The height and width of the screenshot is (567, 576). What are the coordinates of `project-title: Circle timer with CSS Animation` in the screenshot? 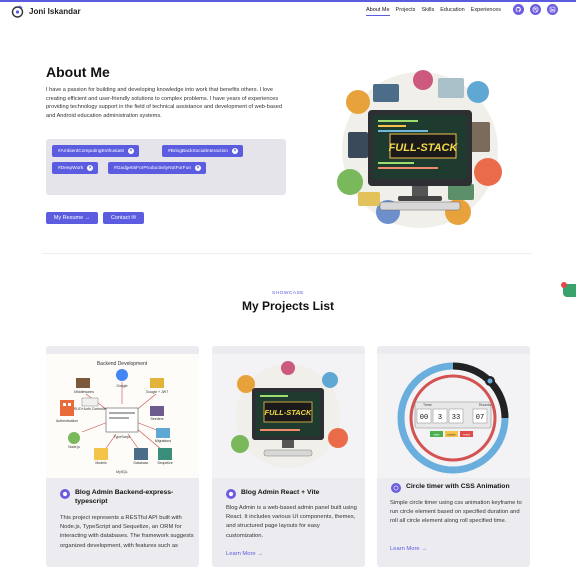 It's located at (459, 488).